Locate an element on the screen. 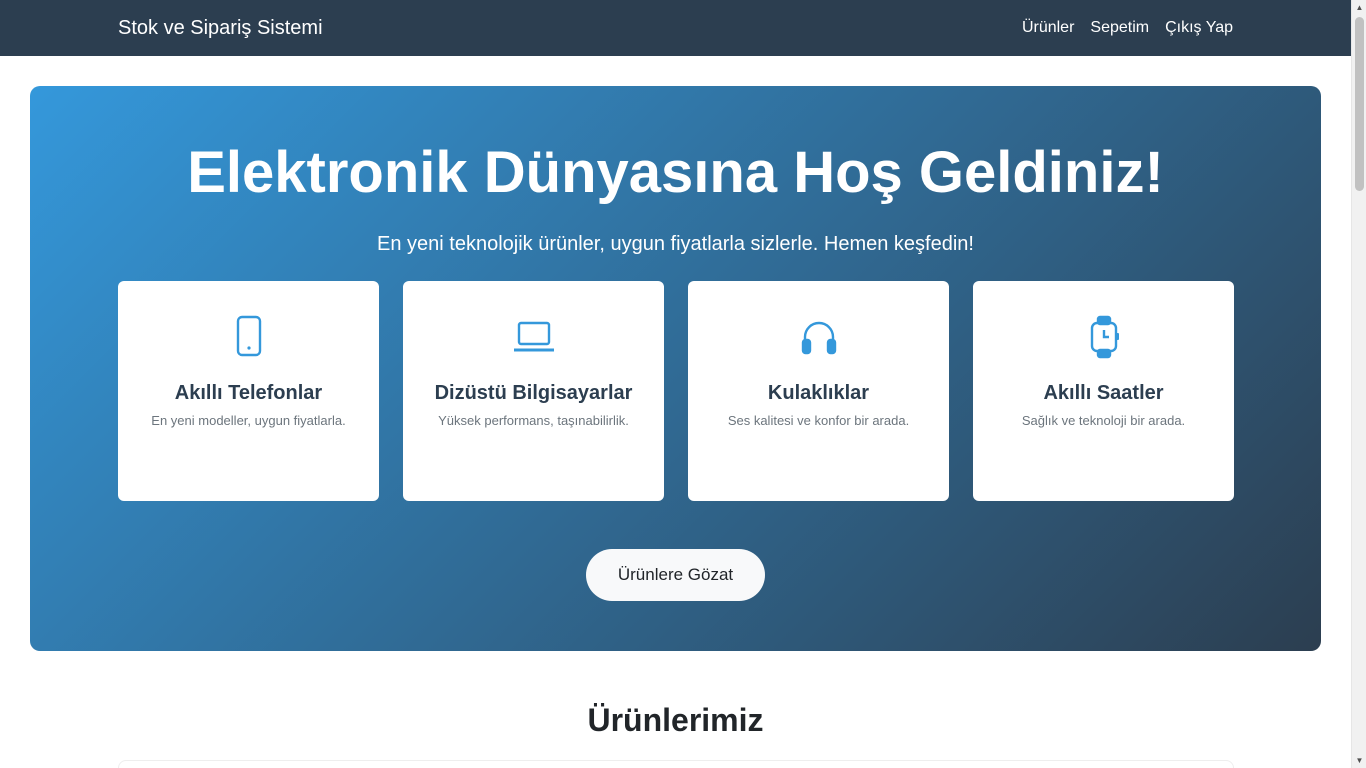  card-title: Akıllı Saatler is located at coordinates (1103, 393).